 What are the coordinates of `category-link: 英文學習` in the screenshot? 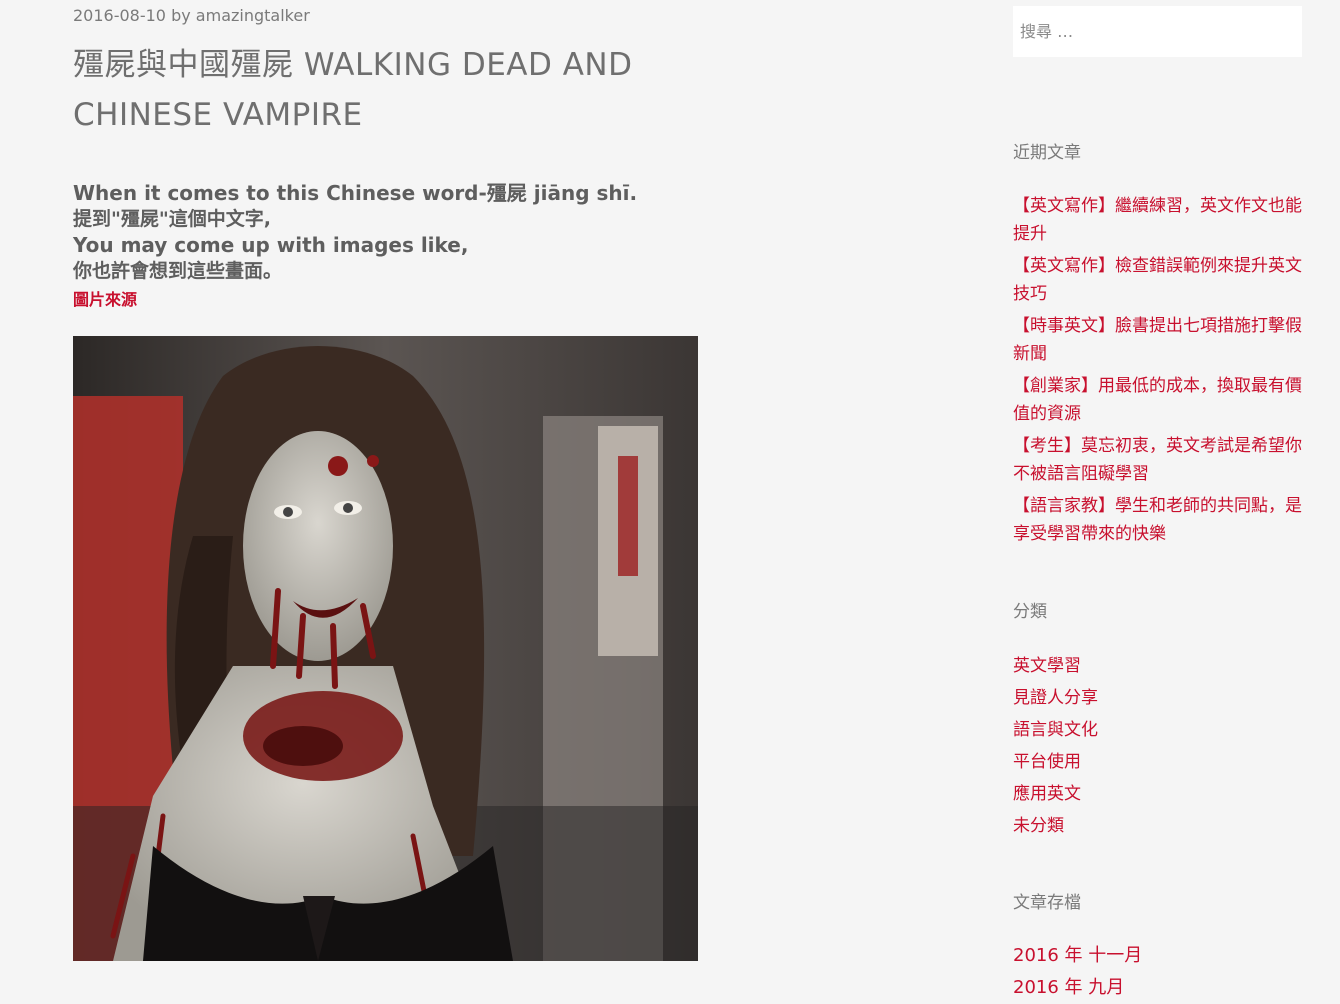 It's located at (1047, 666).